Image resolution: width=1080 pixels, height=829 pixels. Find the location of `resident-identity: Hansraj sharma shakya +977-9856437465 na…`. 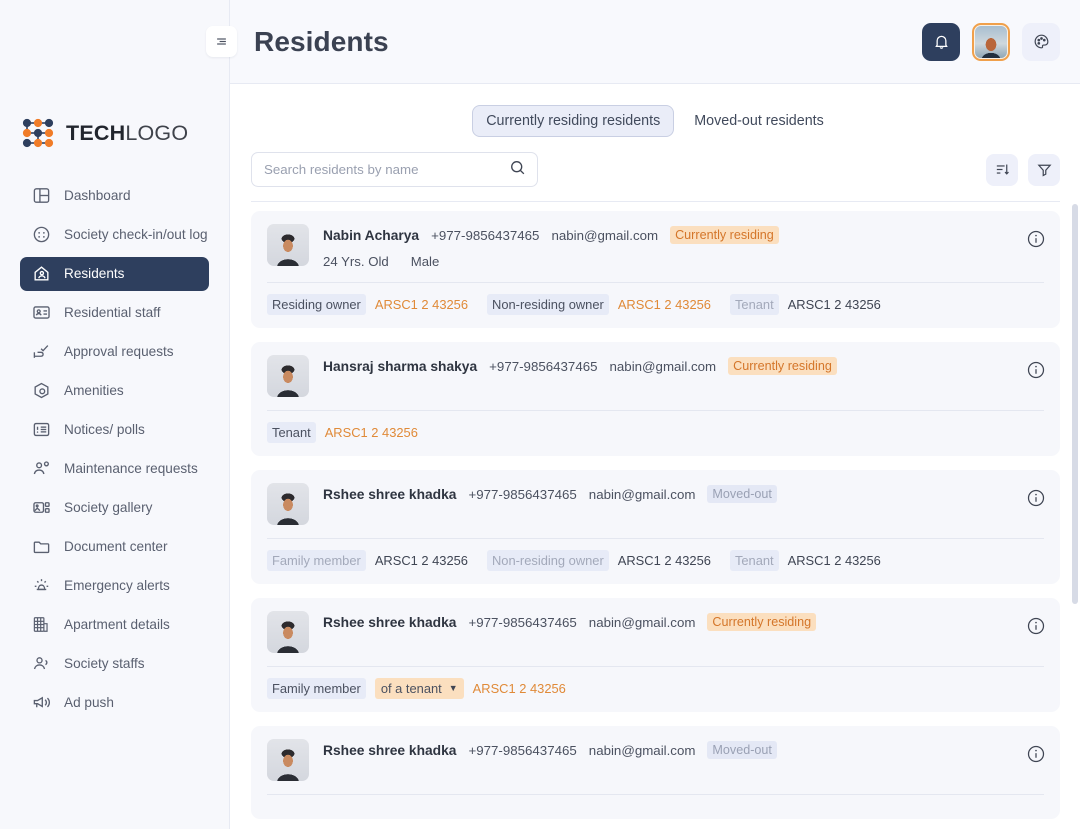

resident-identity: Hansraj sharma shakya +977-9856437465 na… is located at coordinates (683, 365).